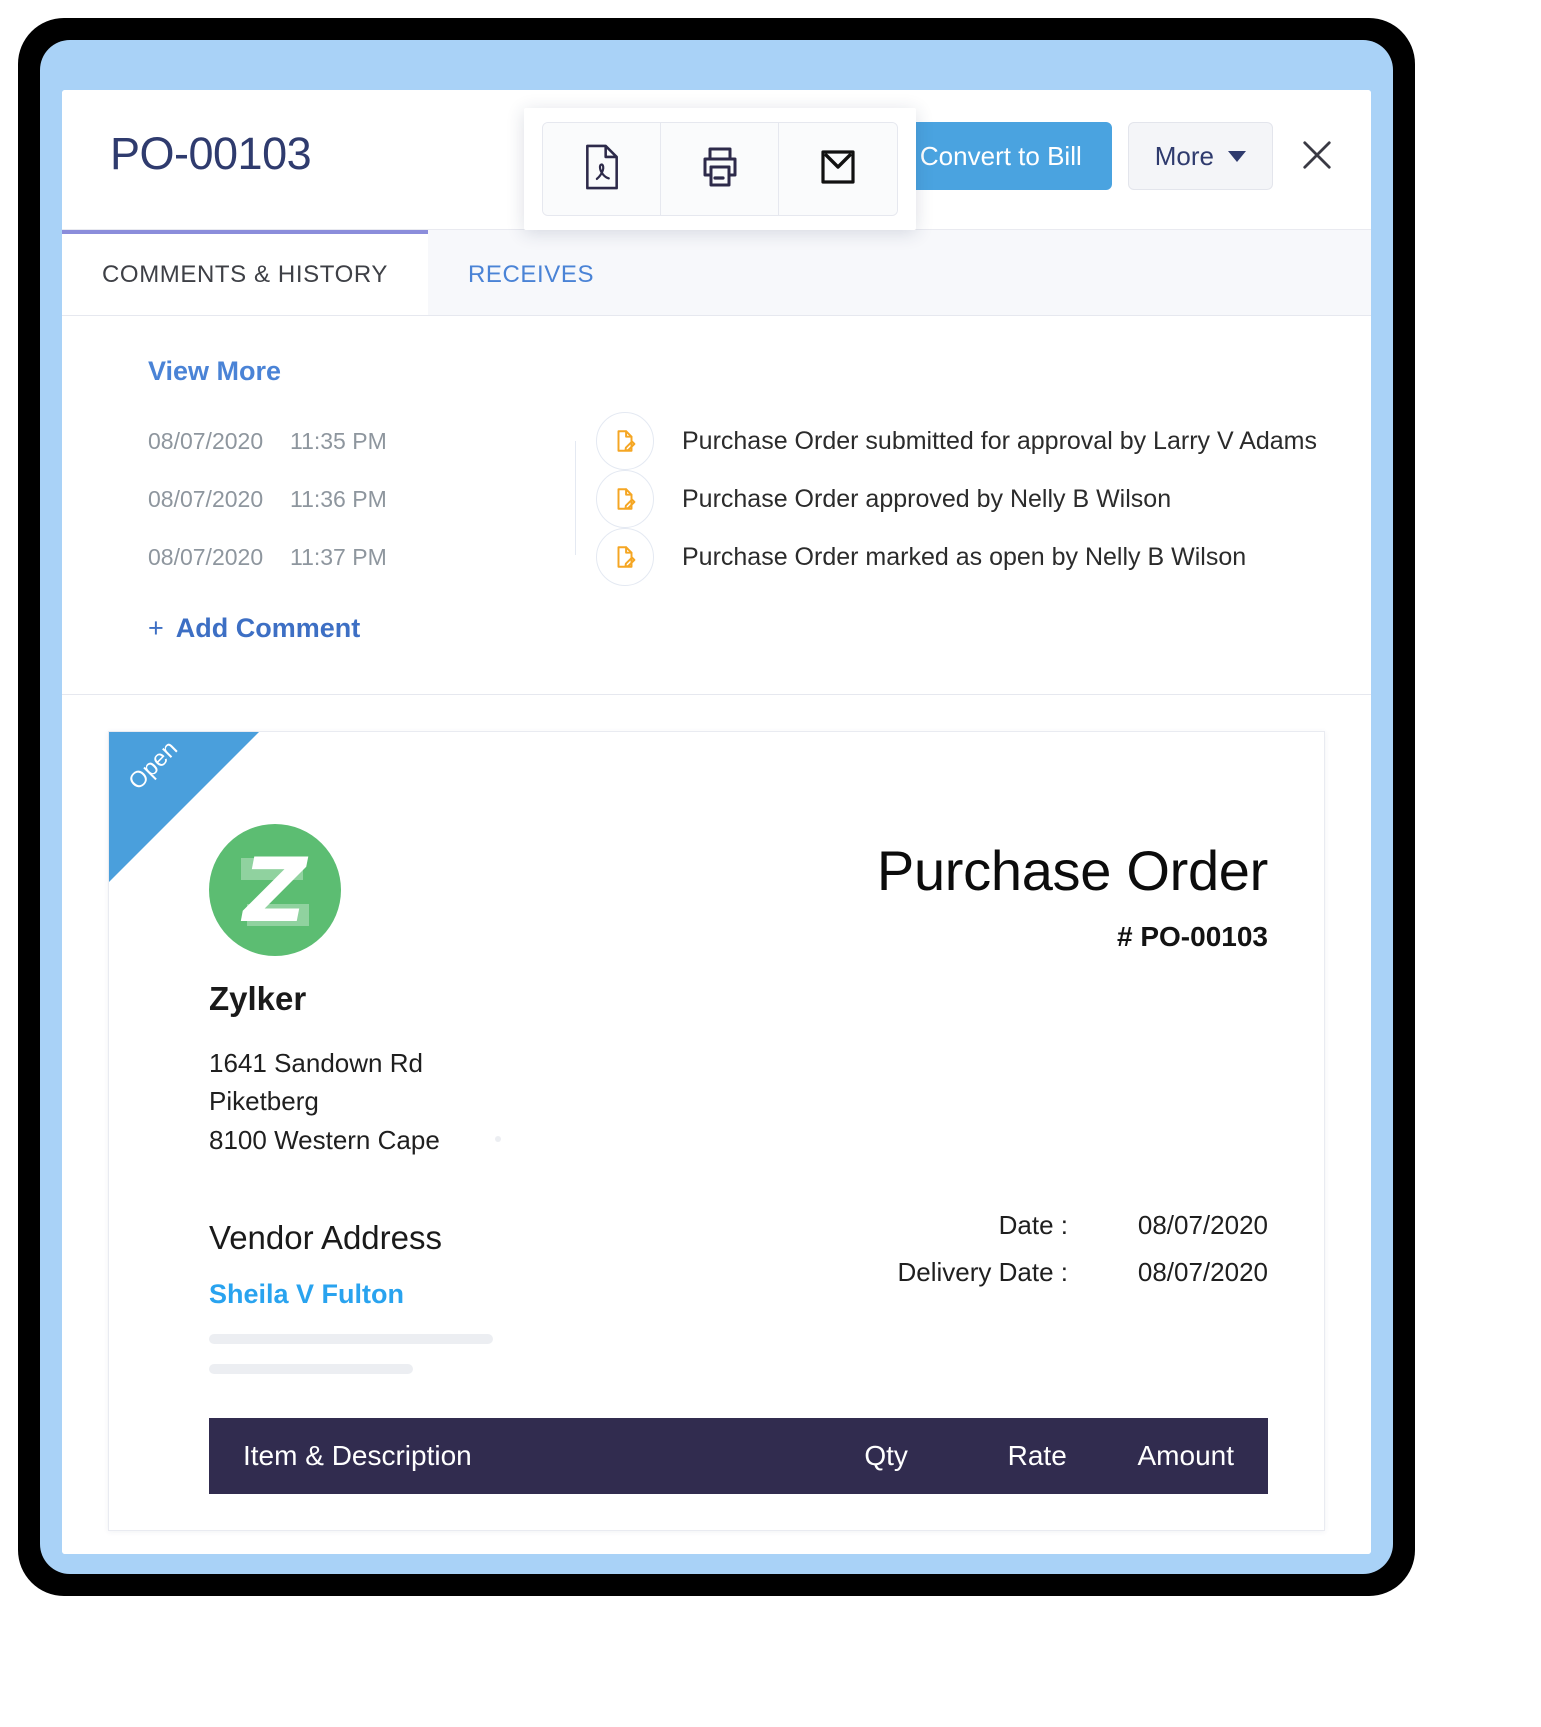 The width and height of the screenshot is (1541, 1727). What do you see at coordinates (983, 1272) in the screenshot?
I see `delivery-date-label: Delivery Date :` at bounding box center [983, 1272].